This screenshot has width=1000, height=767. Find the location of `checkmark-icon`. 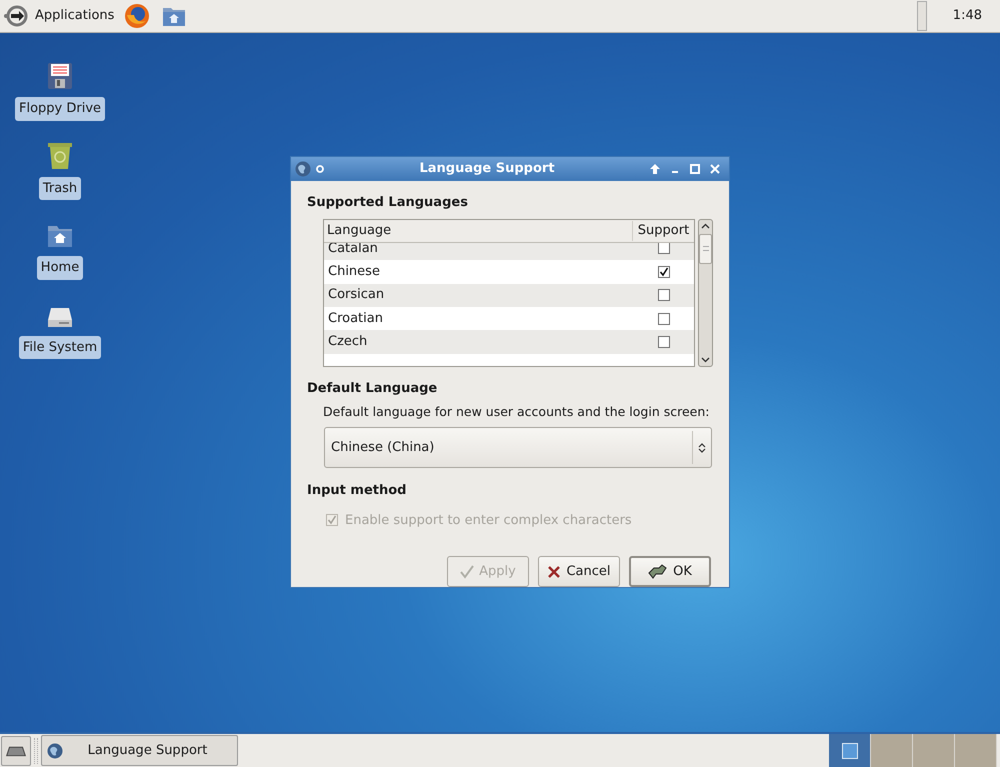

checkmark-icon is located at coordinates (467, 571).